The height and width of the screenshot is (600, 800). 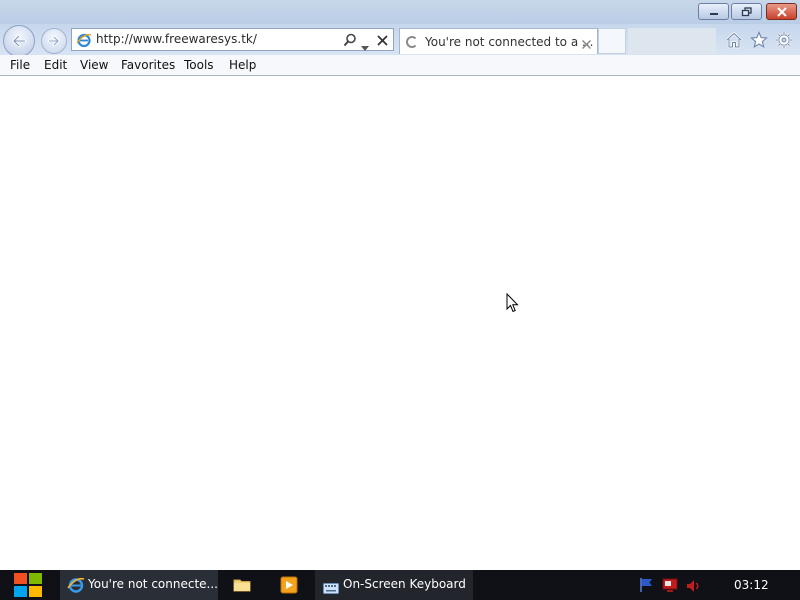 I want to click on start-button, so click(x=28, y=585).